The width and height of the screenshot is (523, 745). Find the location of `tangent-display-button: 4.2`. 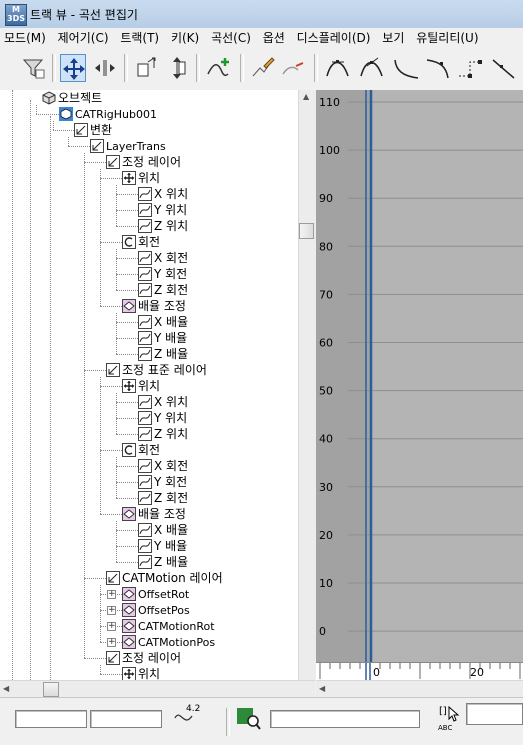

tangent-display-button: 4.2 is located at coordinates (188, 718).